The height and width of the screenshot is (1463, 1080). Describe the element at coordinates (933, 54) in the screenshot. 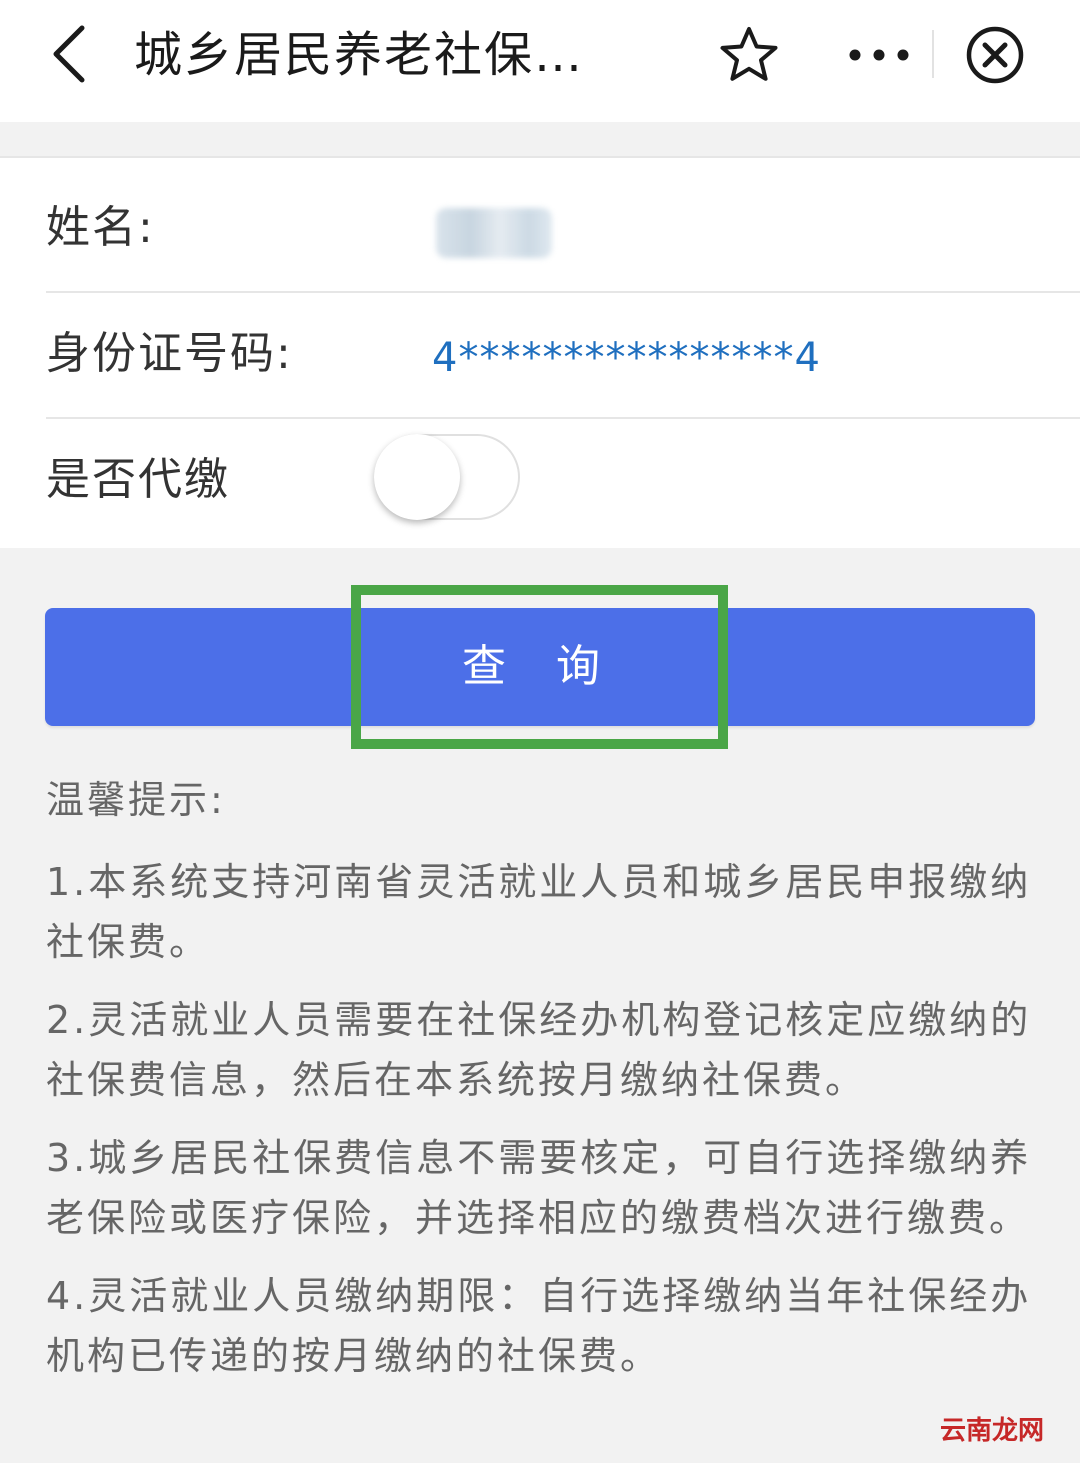

I see `nav-separator` at that location.